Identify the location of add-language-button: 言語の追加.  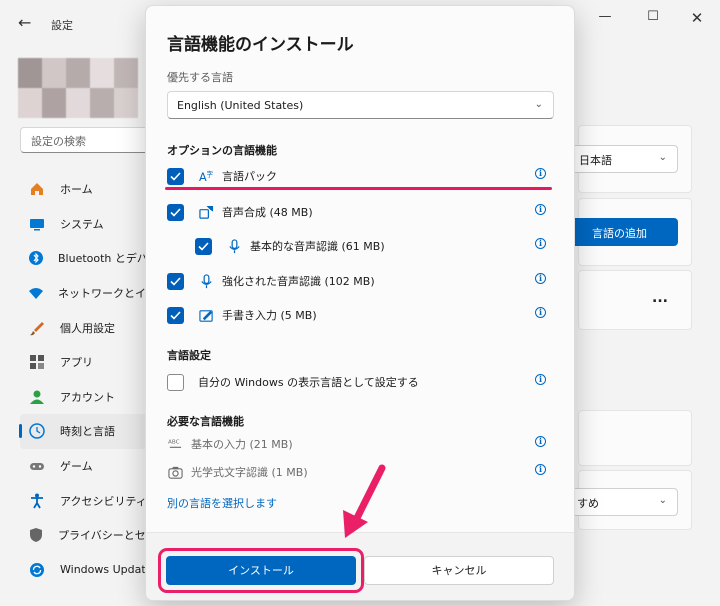
(624, 232).